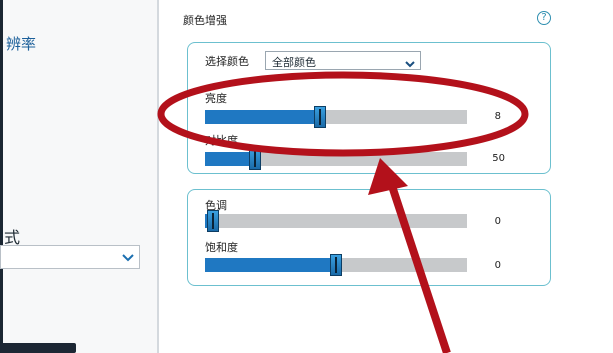 The width and height of the screenshot is (613, 353). Describe the element at coordinates (38, 348) in the screenshot. I see `left-bottom-button` at that location.